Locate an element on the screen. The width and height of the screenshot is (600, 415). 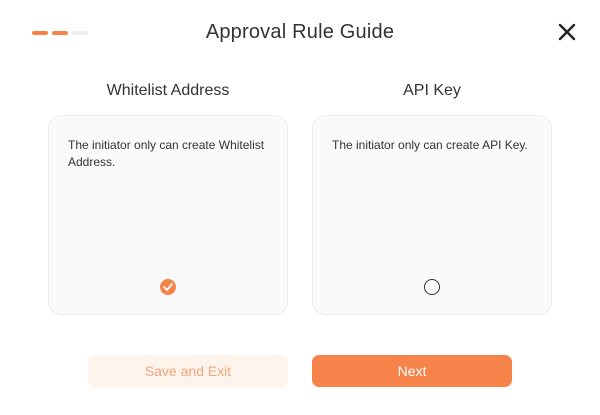
check-icon is located at coordinates (168, 287).